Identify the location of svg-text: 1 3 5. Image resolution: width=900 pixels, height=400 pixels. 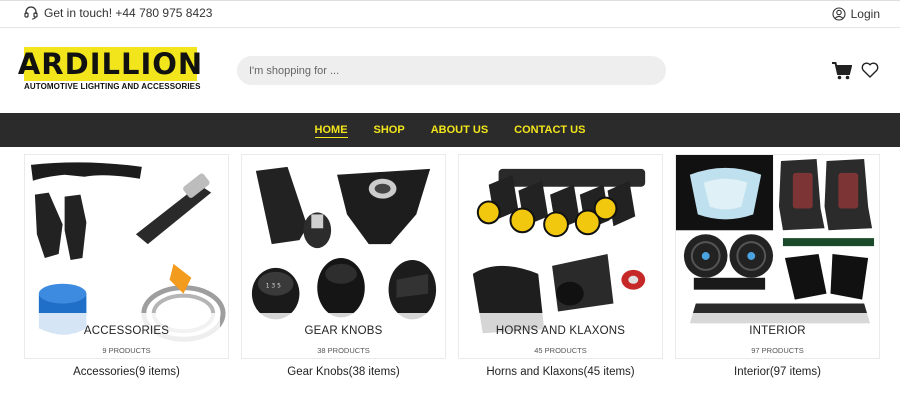
(273, 286).